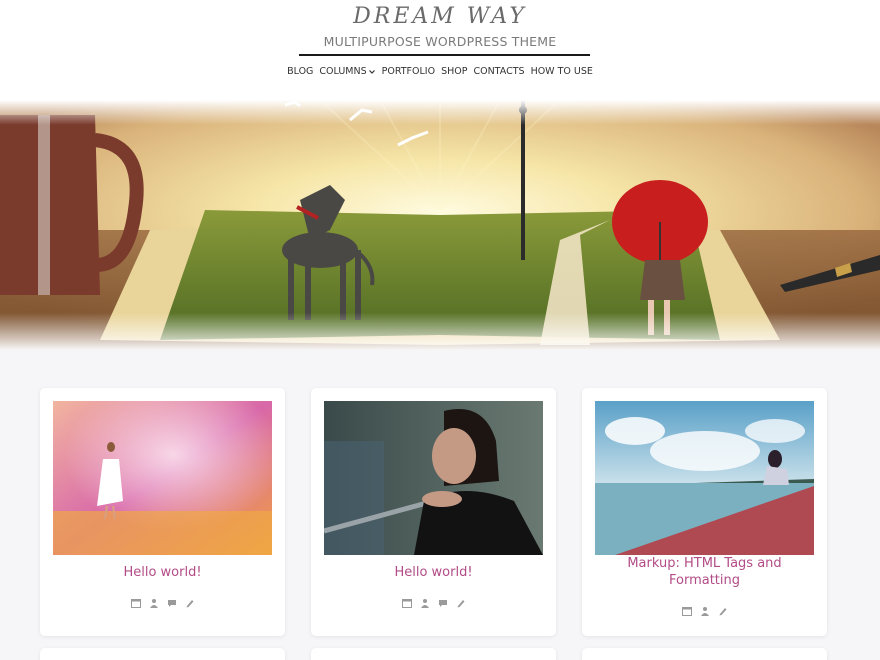 The width and height of the screenshot is (880, 660). I want to click on nav-item-how-to-use: HOW TO USE, so click(562, 71).